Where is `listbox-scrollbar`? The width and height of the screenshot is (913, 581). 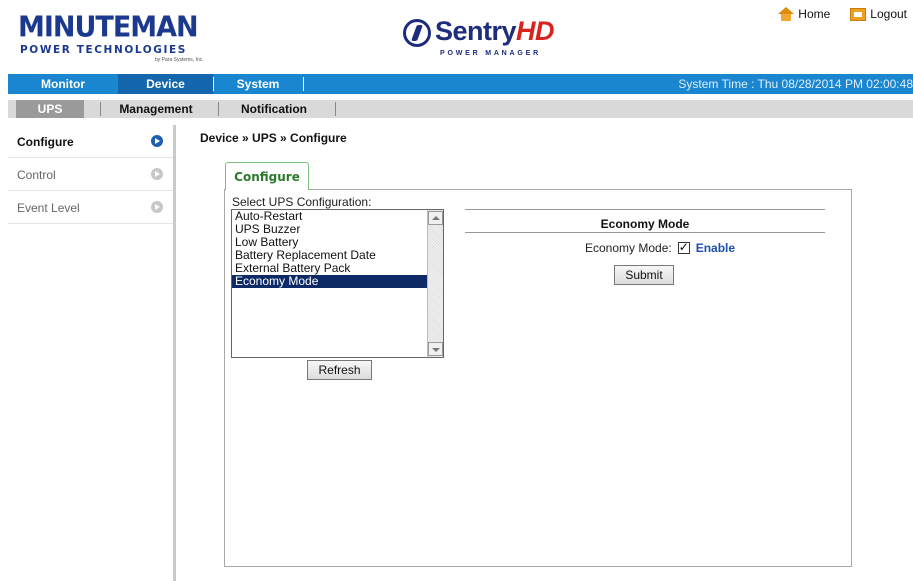 listbox-scrollbar is located at coordinates (435, 283).